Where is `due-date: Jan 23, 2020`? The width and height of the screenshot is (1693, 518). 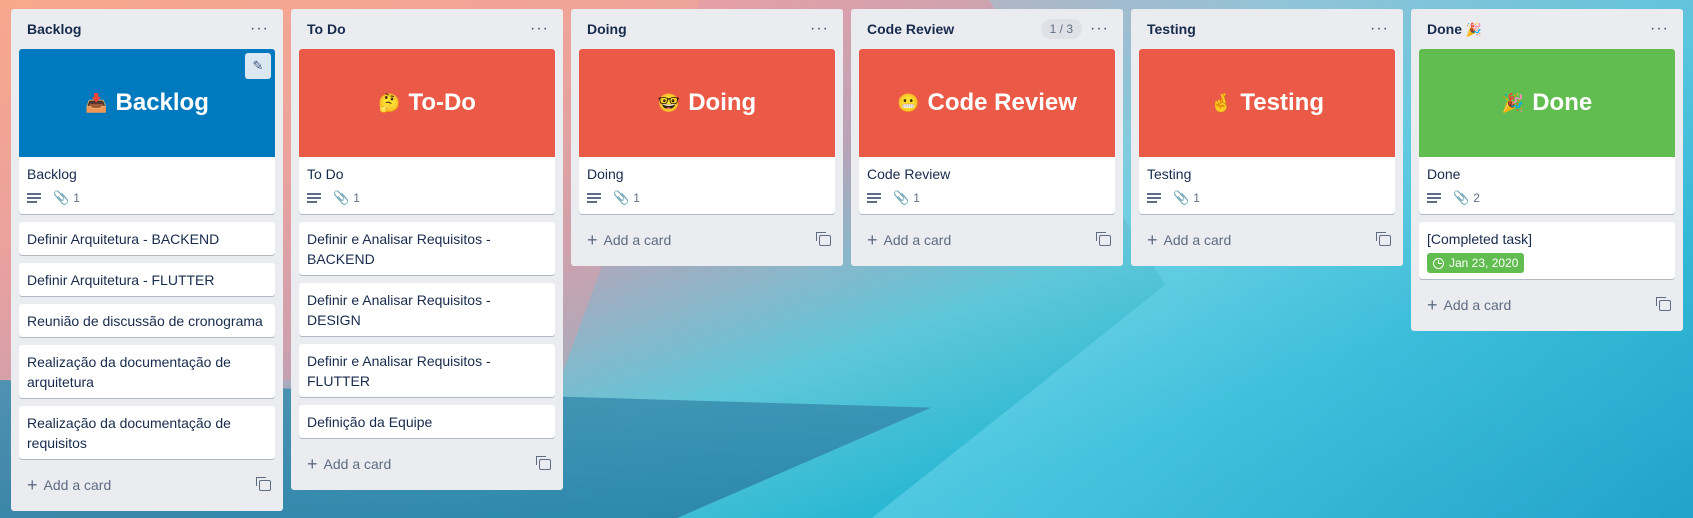 due-date: Jan 23, 2020 is located at coordinates (1484, 263).